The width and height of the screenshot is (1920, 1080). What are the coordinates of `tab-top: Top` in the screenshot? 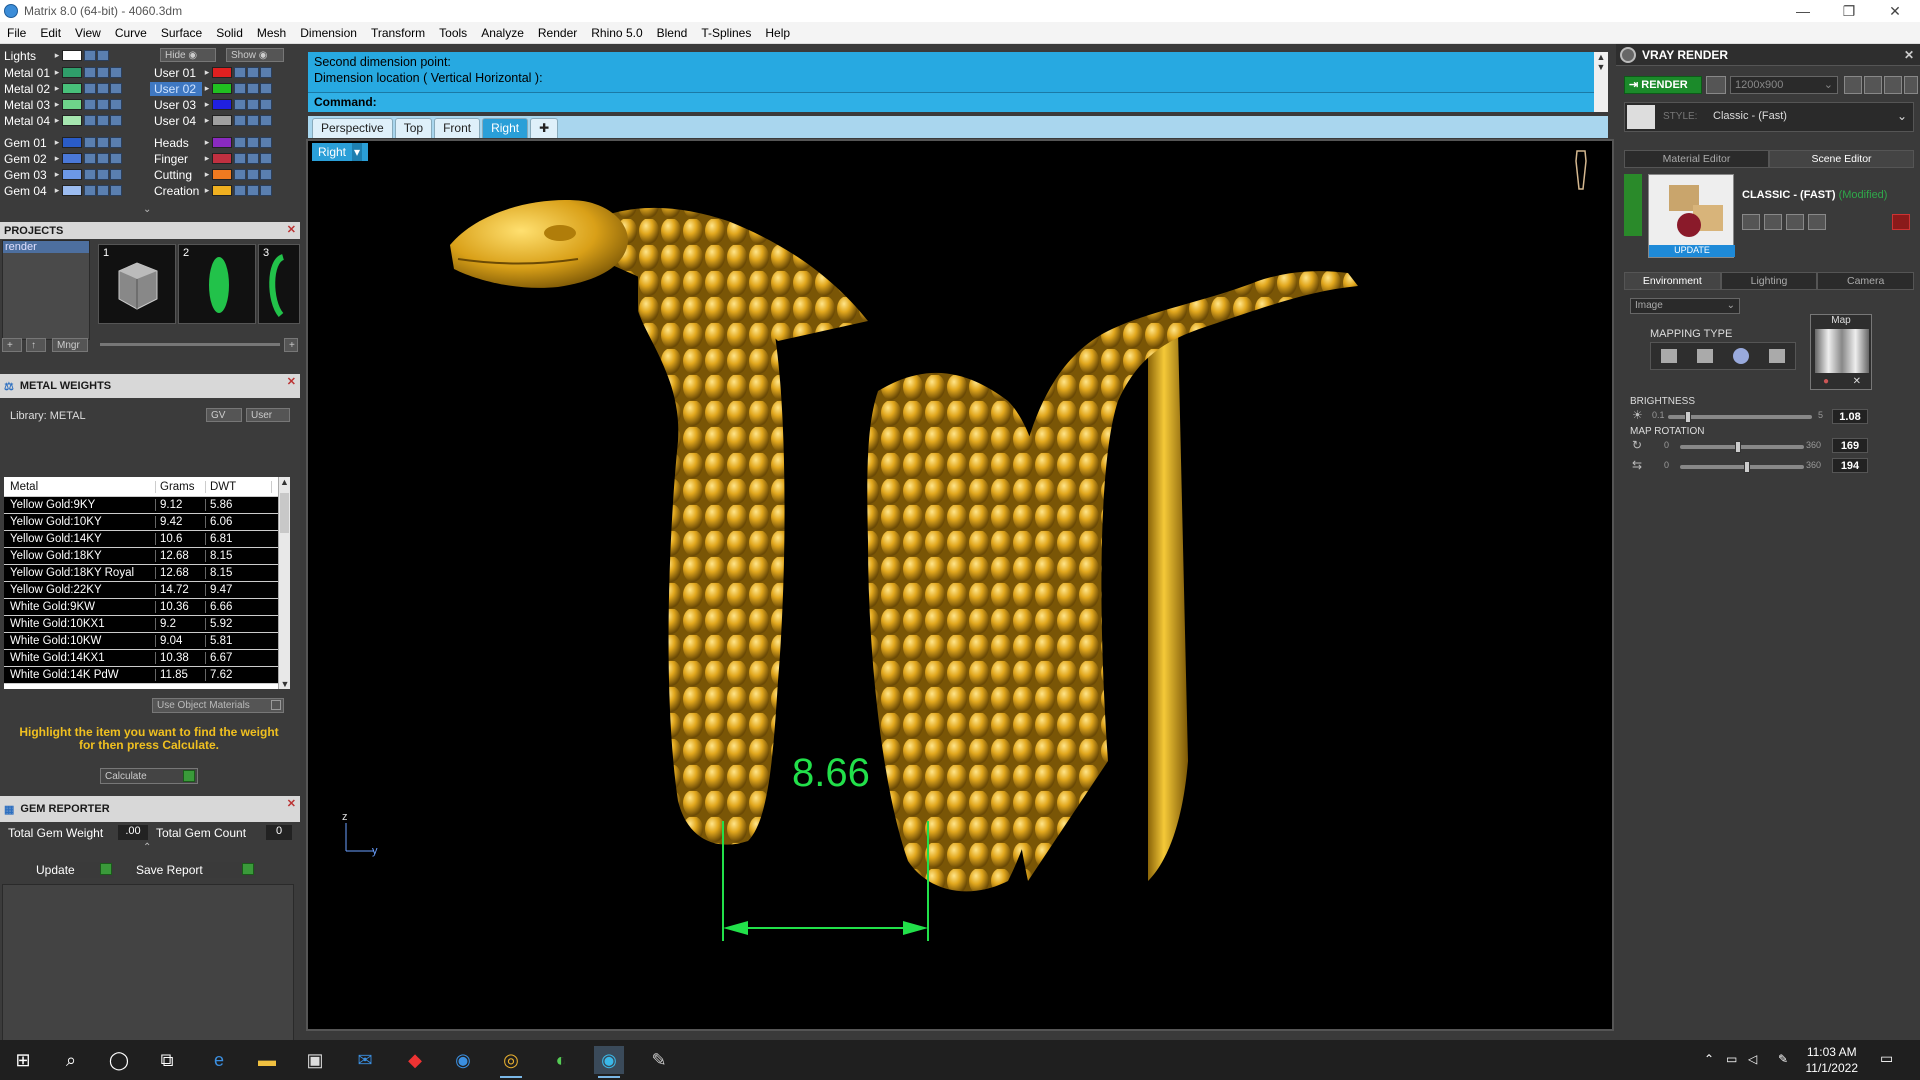 It's located at (413, 128).